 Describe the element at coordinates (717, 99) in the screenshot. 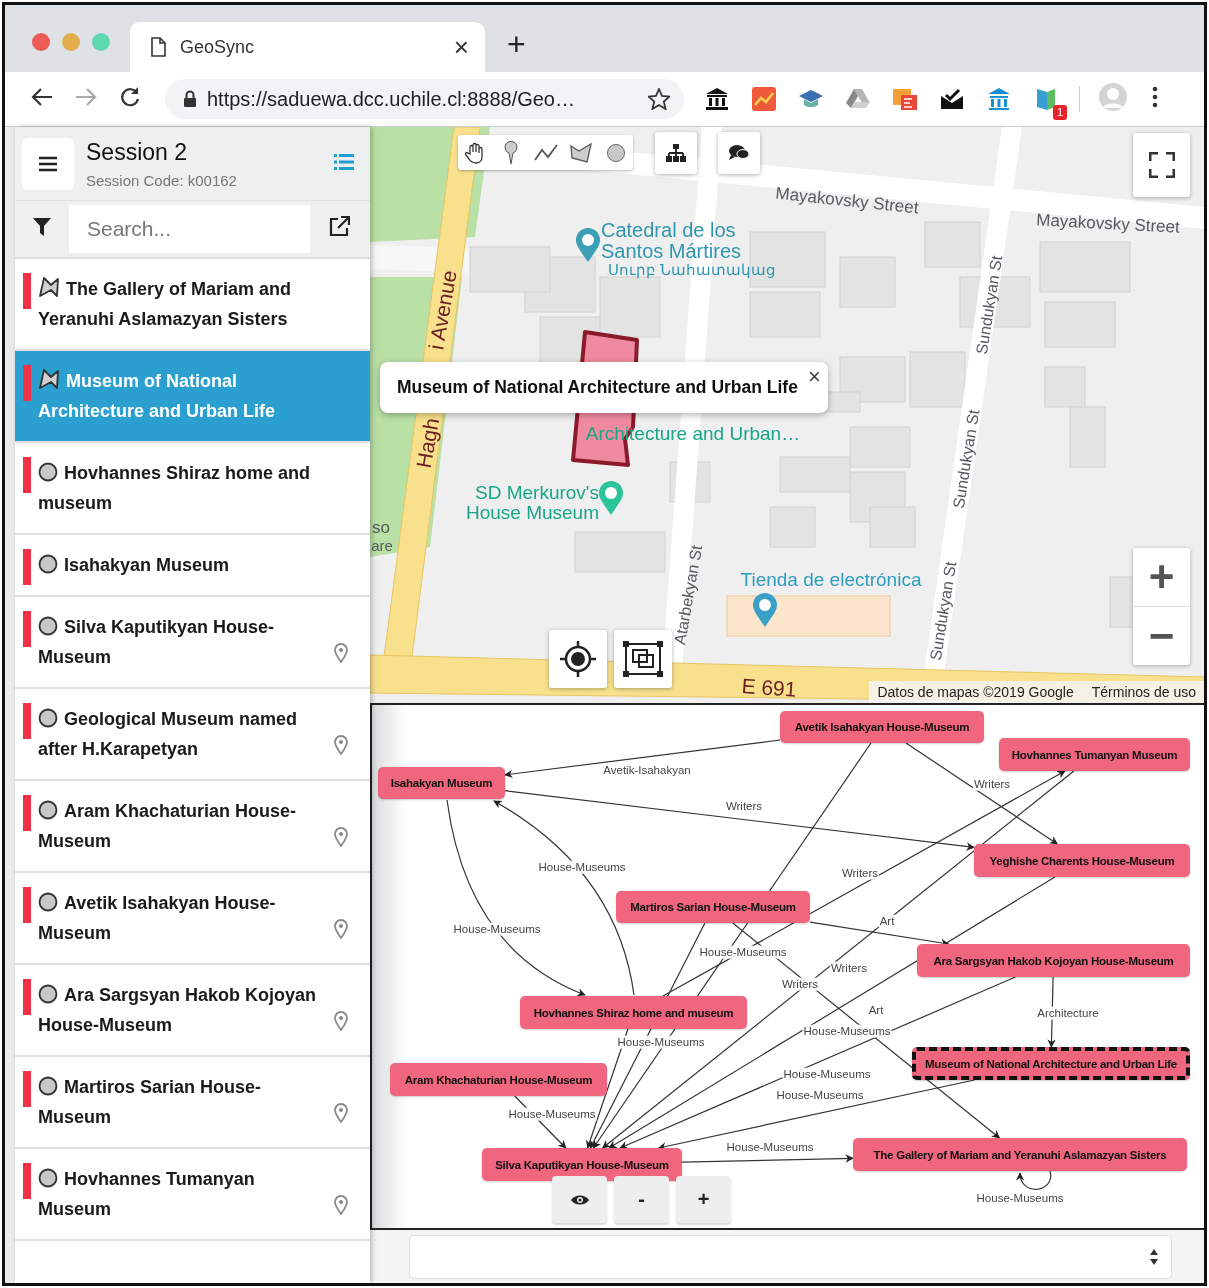

I see `museum-icon` at that location.